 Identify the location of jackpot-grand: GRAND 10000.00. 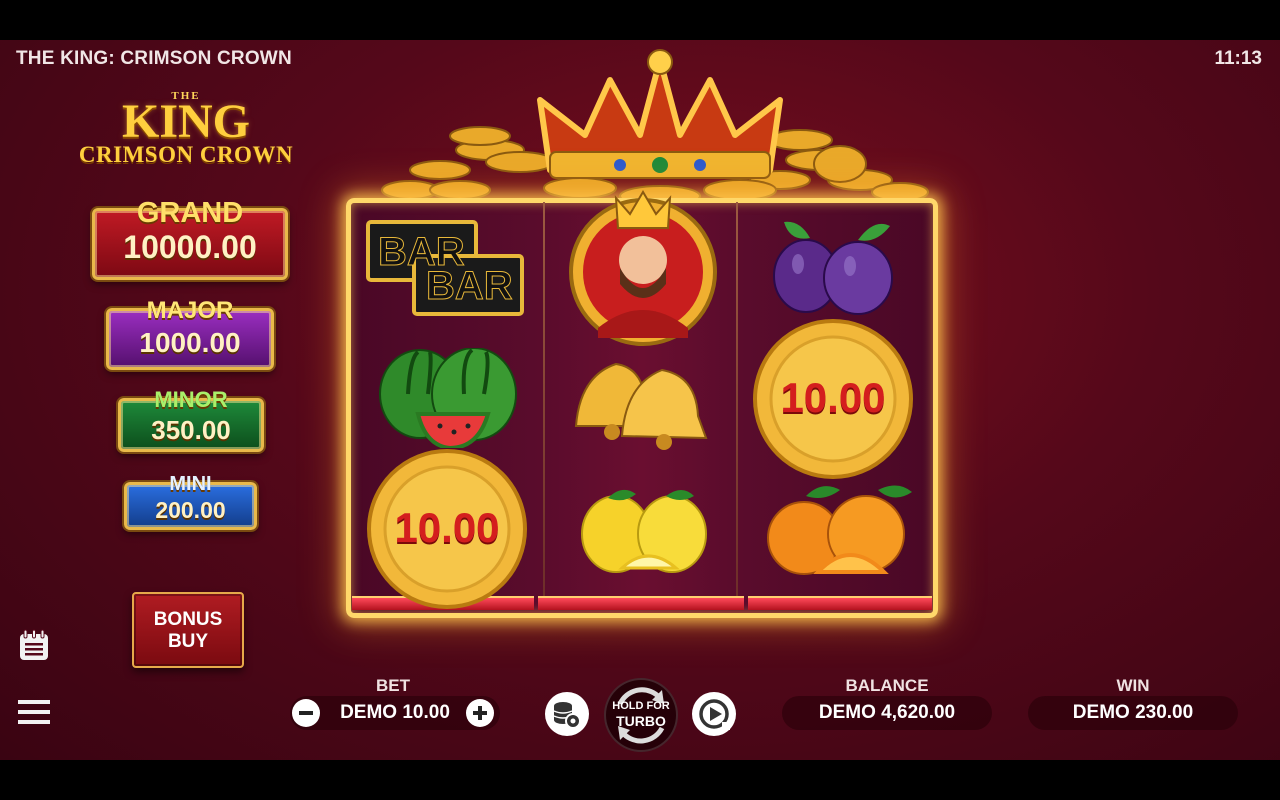
(190, 238).